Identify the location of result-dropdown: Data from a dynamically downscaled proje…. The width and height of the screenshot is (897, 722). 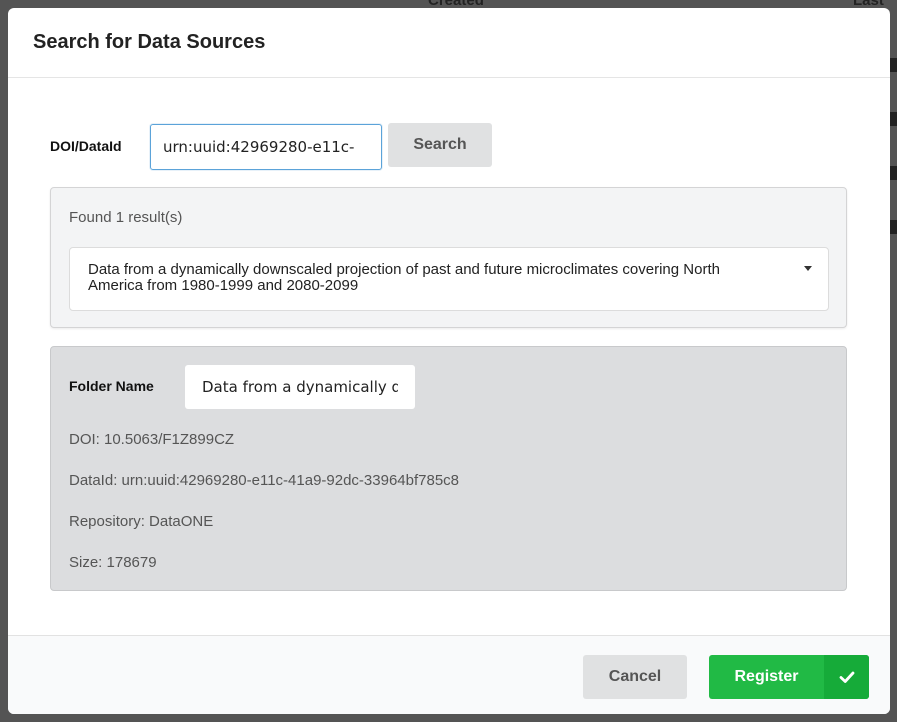
(449, 279).